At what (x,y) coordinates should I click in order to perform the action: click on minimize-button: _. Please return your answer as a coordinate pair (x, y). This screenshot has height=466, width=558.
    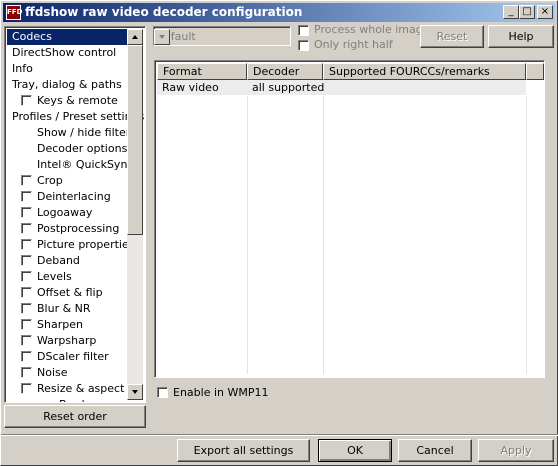
    Looking at the image, I should click on (511, 12).